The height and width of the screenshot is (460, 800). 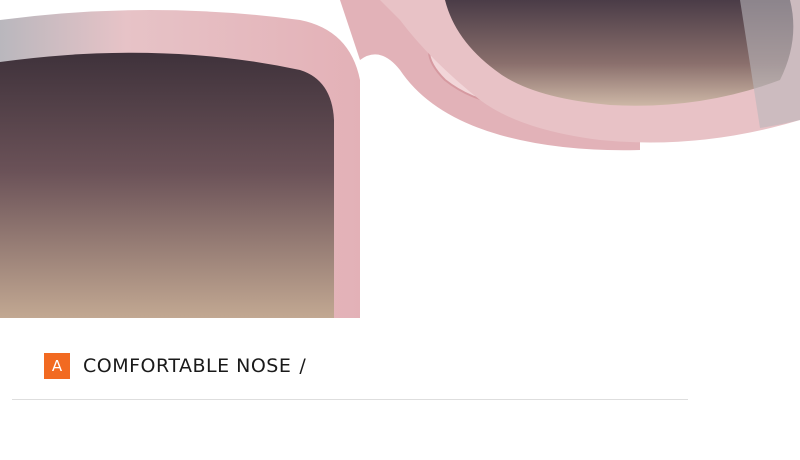 I want to click on feature-title: COMFORTABLE NOSE, so click(x=187, y=366).